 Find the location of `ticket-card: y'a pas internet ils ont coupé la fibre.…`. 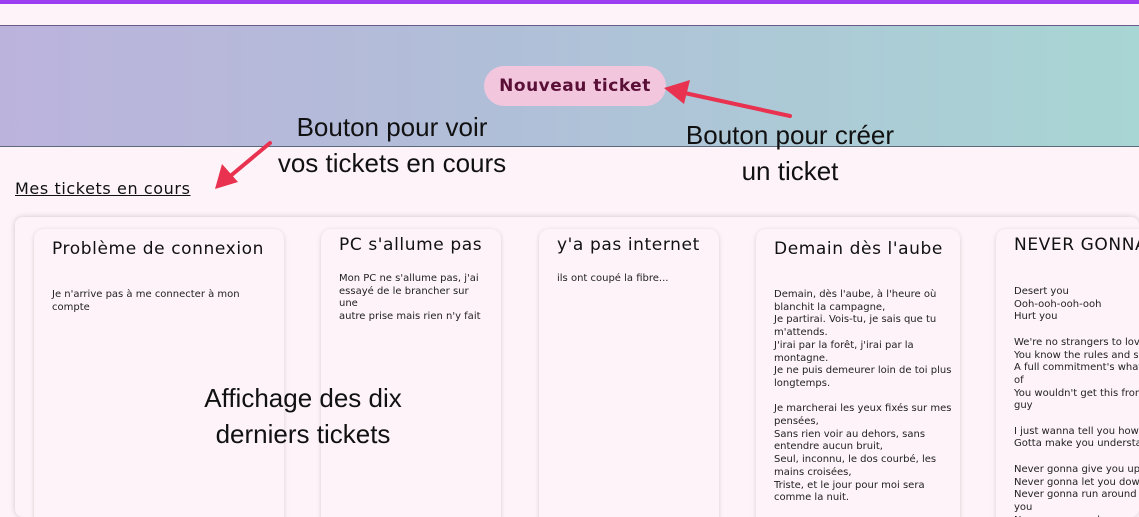

ticket-card: y'a pas internet ils ont coupé la fibre.… is located at coordinates (629, 373).